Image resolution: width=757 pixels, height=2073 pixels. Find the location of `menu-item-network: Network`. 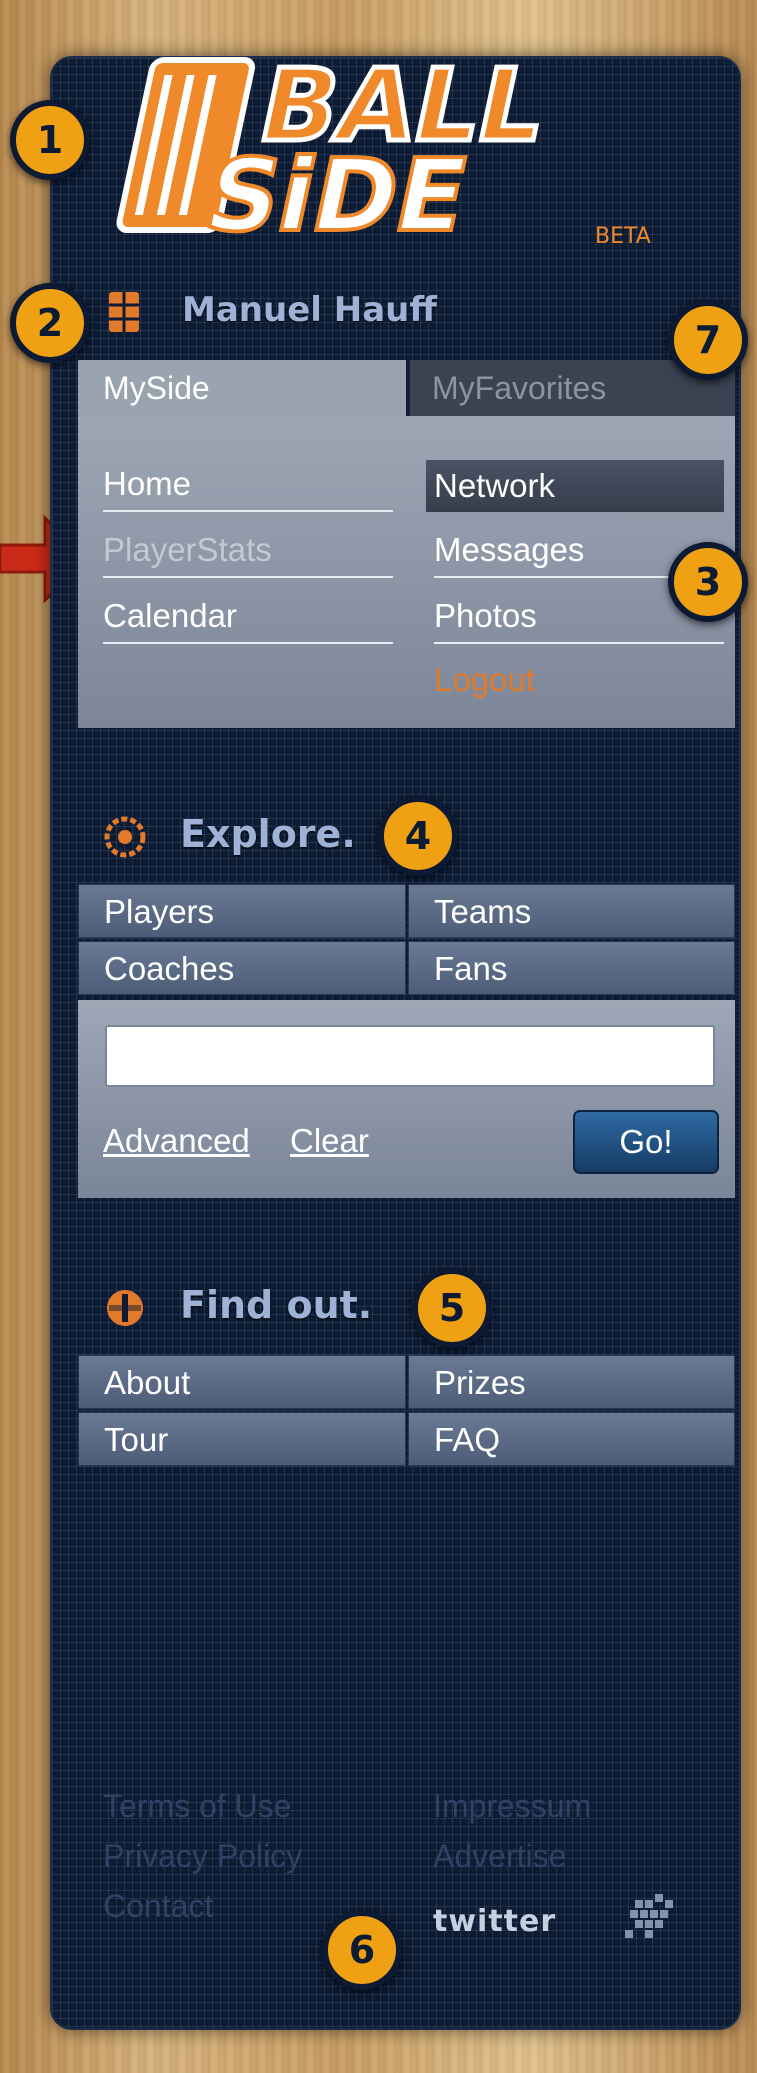

menu-item-network: Network is located at coordinates (575, 486).